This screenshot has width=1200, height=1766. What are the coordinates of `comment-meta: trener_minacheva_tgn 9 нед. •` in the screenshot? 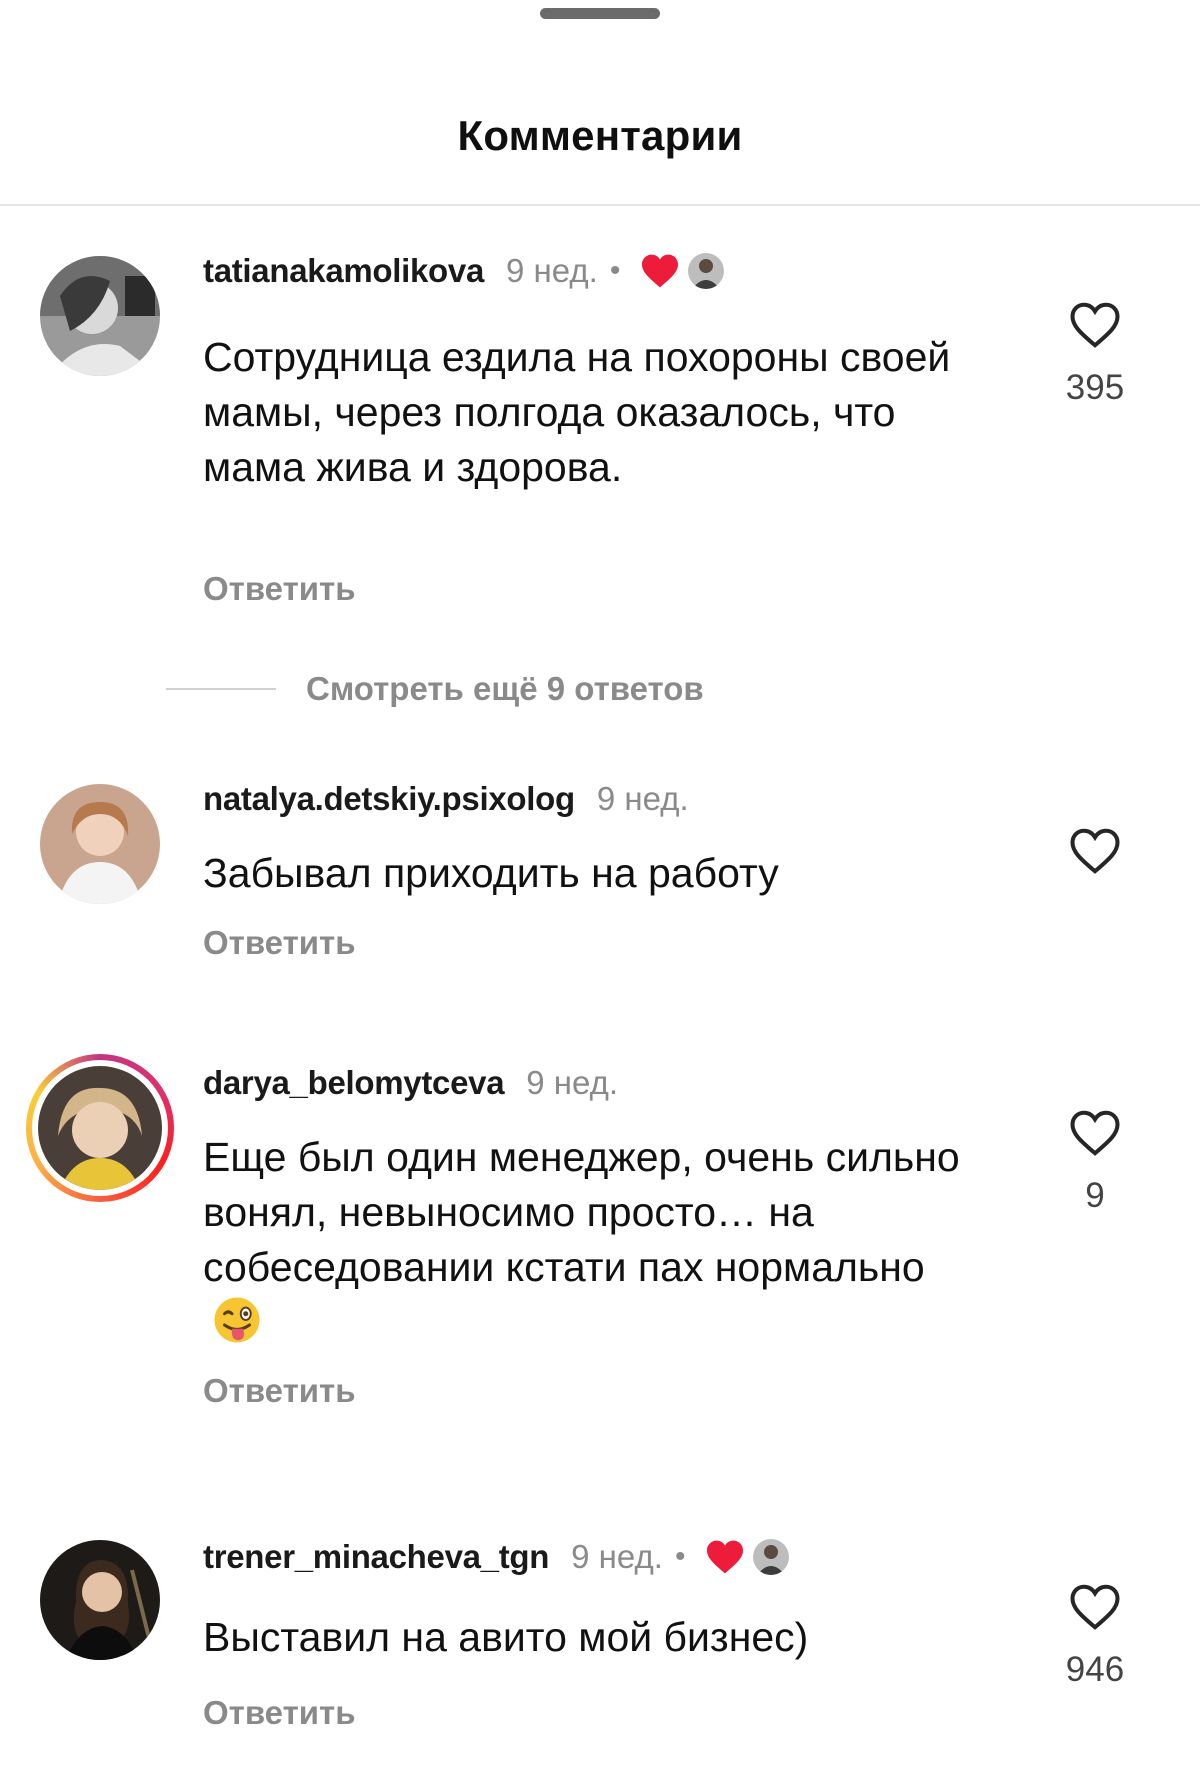 It's located at (496, 1557).